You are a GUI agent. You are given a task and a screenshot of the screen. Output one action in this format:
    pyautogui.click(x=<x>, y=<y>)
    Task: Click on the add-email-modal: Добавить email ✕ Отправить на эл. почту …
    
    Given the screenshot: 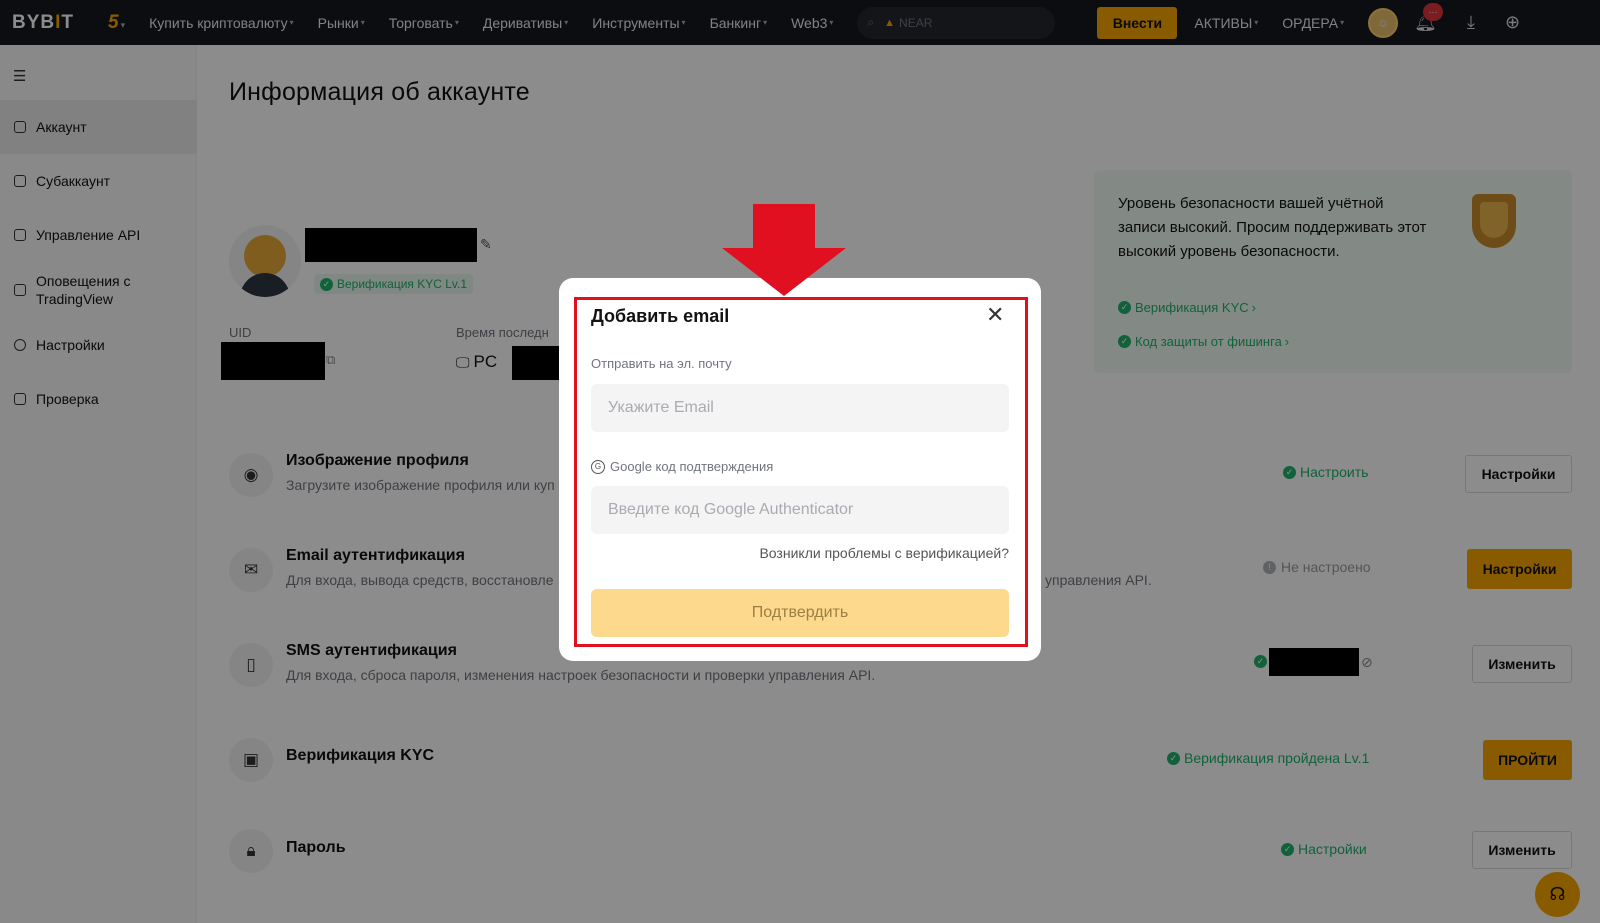 What is the action you would take?
    pyautogui.click(x=800, y=469)
    